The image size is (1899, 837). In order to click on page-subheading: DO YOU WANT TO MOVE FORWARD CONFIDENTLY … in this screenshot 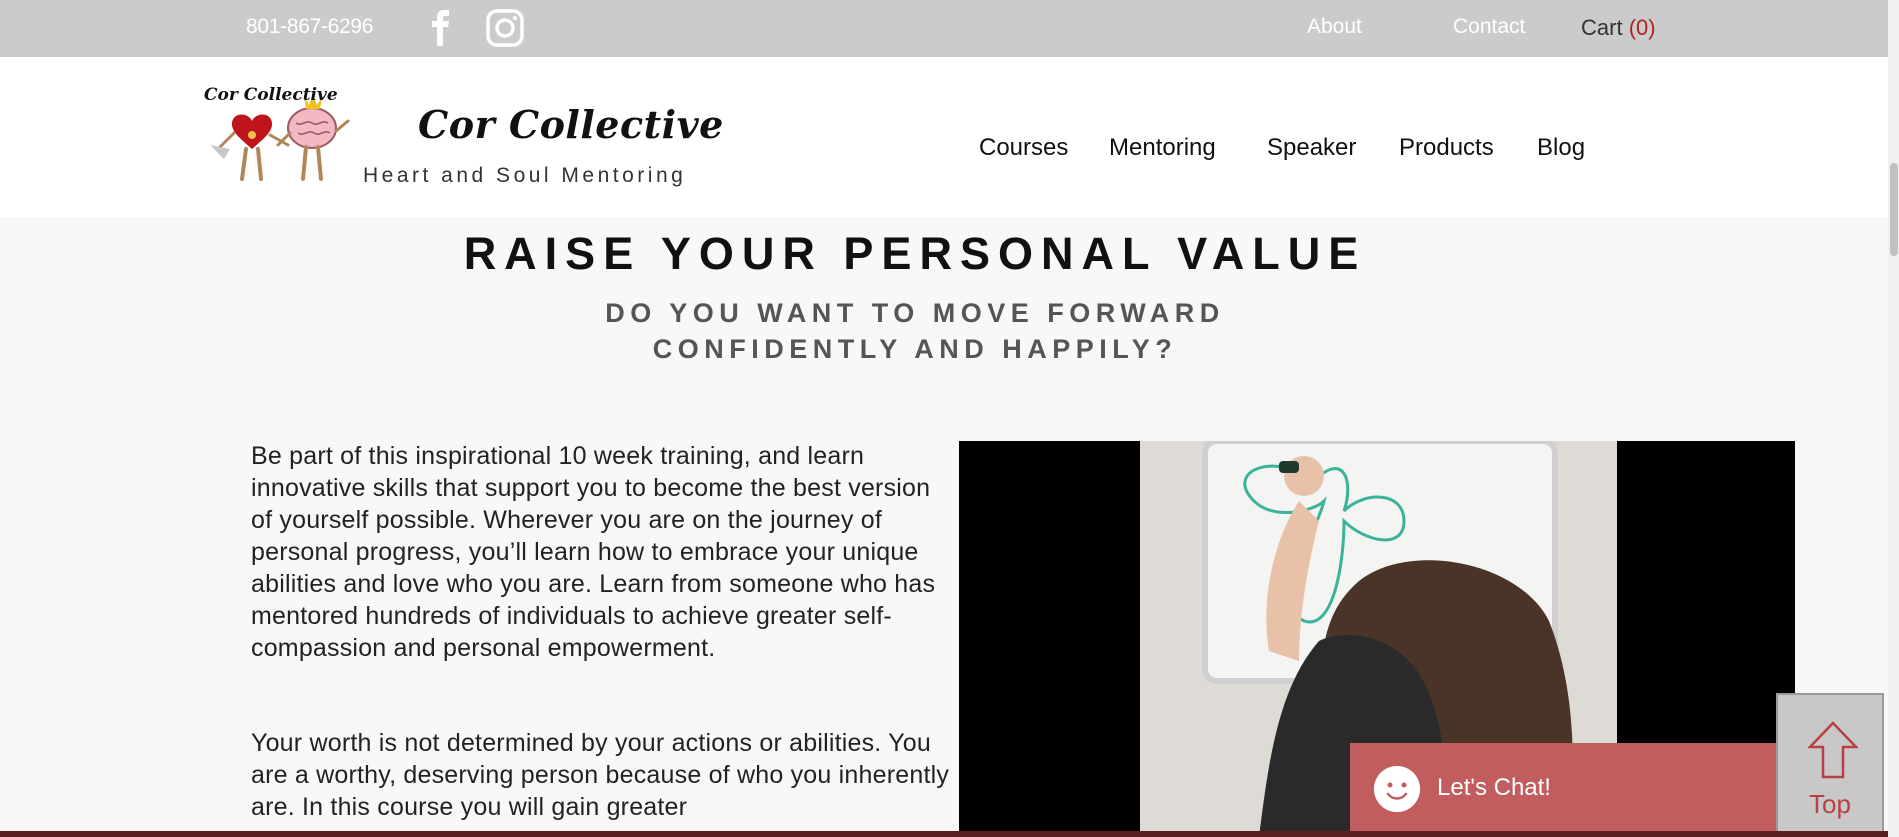, I will do `click(915, 331)`.